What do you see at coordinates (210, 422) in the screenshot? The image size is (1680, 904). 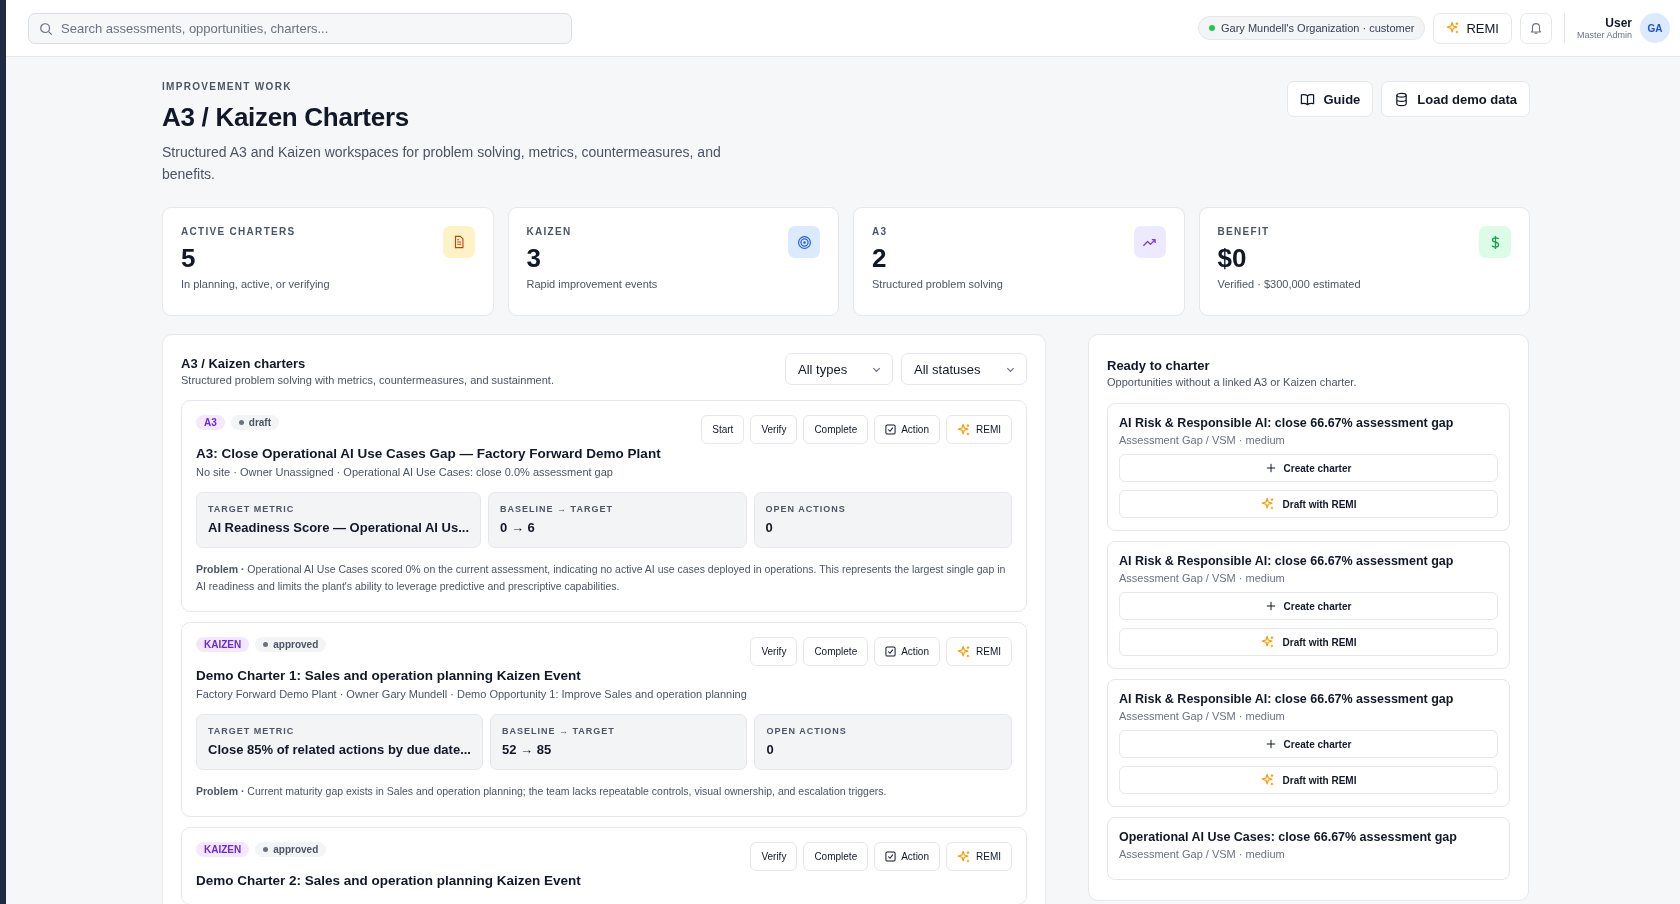 I see `type-tag: A3` at bounding box center [210, 422].